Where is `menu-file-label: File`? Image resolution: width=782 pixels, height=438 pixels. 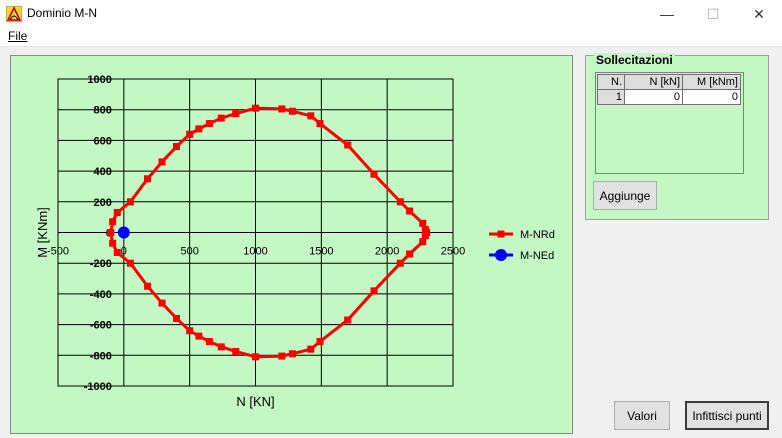 menu-file-label: File is located at coordinates (18, 36).